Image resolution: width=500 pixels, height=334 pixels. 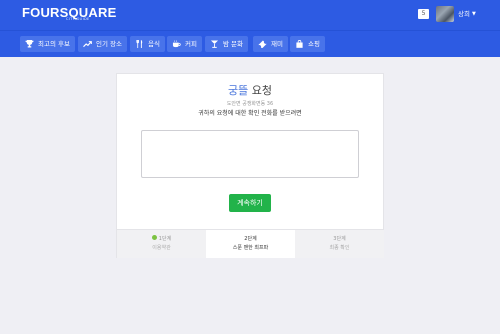 What do you see at coordinates (339, 244) in the screenshot?
I see `step-3: 3단계 최종 확인` at bounding box center [339, 244].